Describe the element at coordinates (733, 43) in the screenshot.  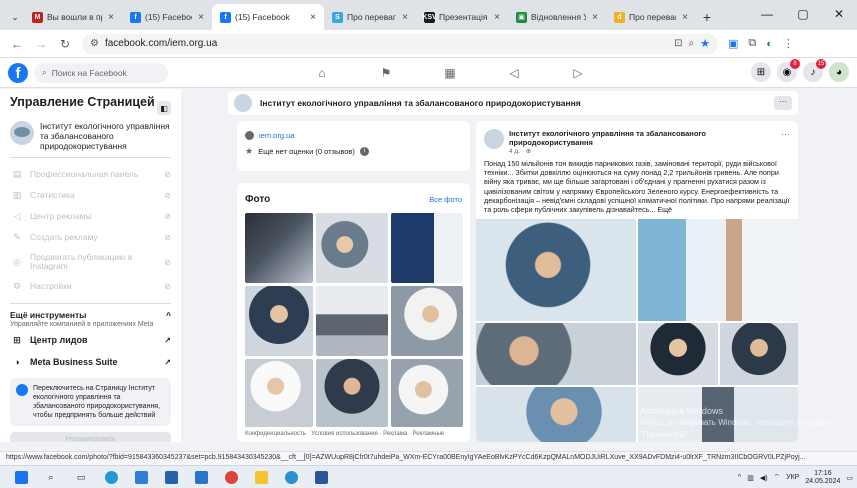
I see `extension-icon: ▣` at that location.